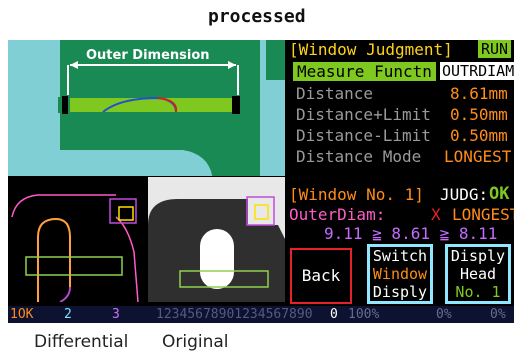 The height and width of the screenshot is (360, 522). What do you see at coordinates (436, 214) in the screenshot?
I see `x-mark: X` at bounding box center [436, 214].